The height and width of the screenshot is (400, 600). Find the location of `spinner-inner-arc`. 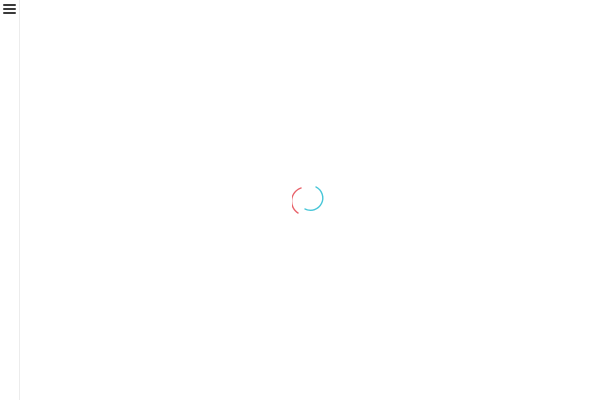

spinner-inner-arc is located at coordinates (314, 198).